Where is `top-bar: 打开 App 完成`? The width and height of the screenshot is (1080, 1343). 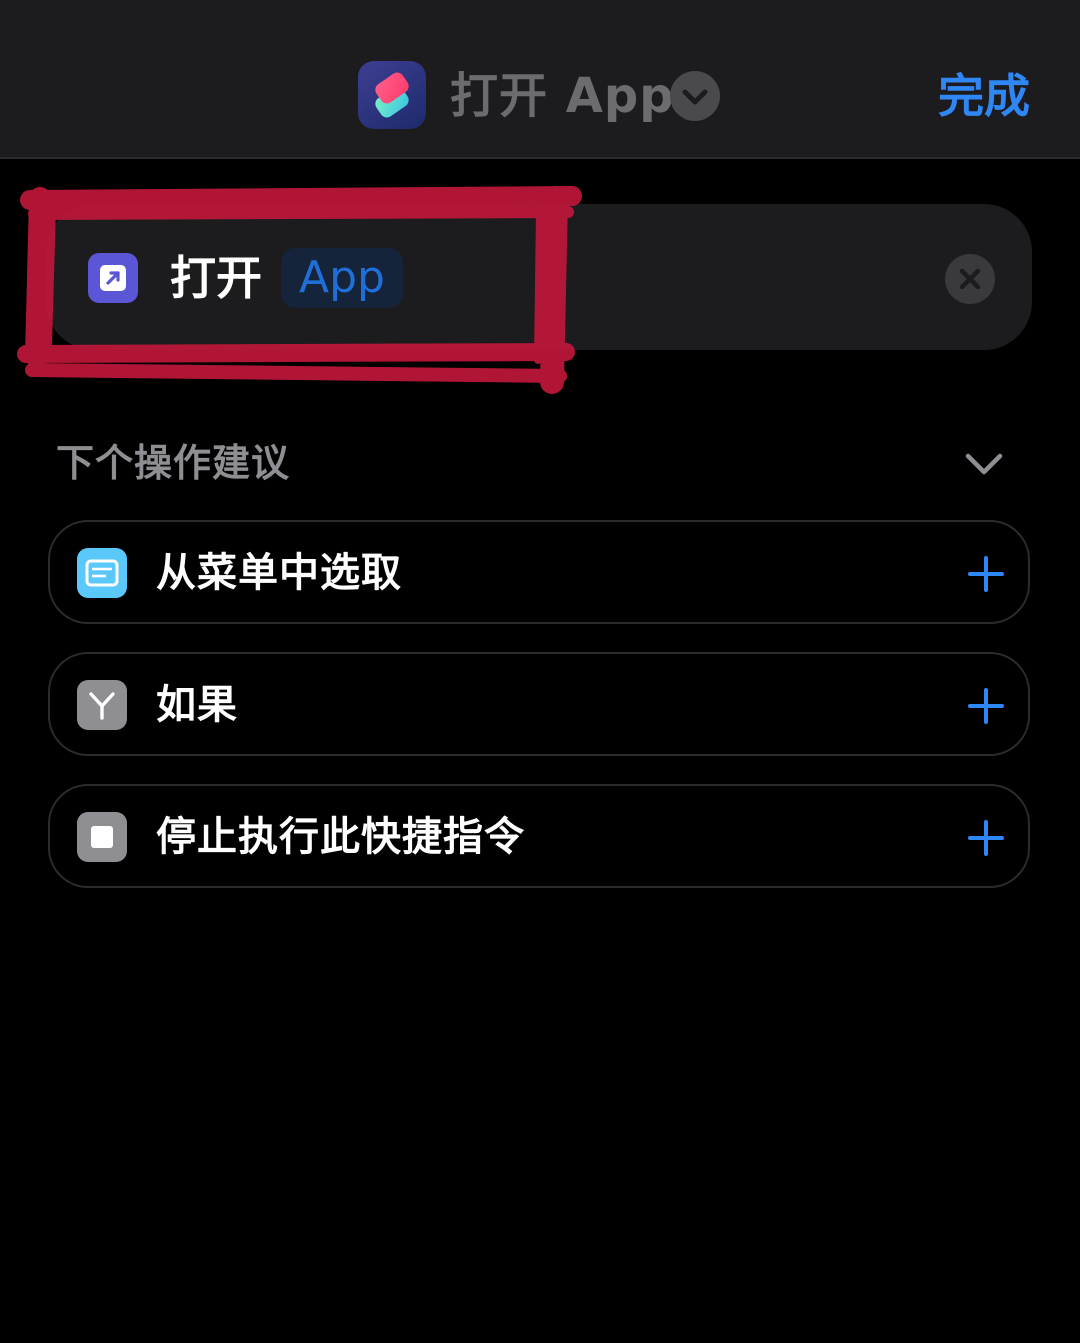 top-bar: 打开 App 完成 is located at coordinates (540, 79).